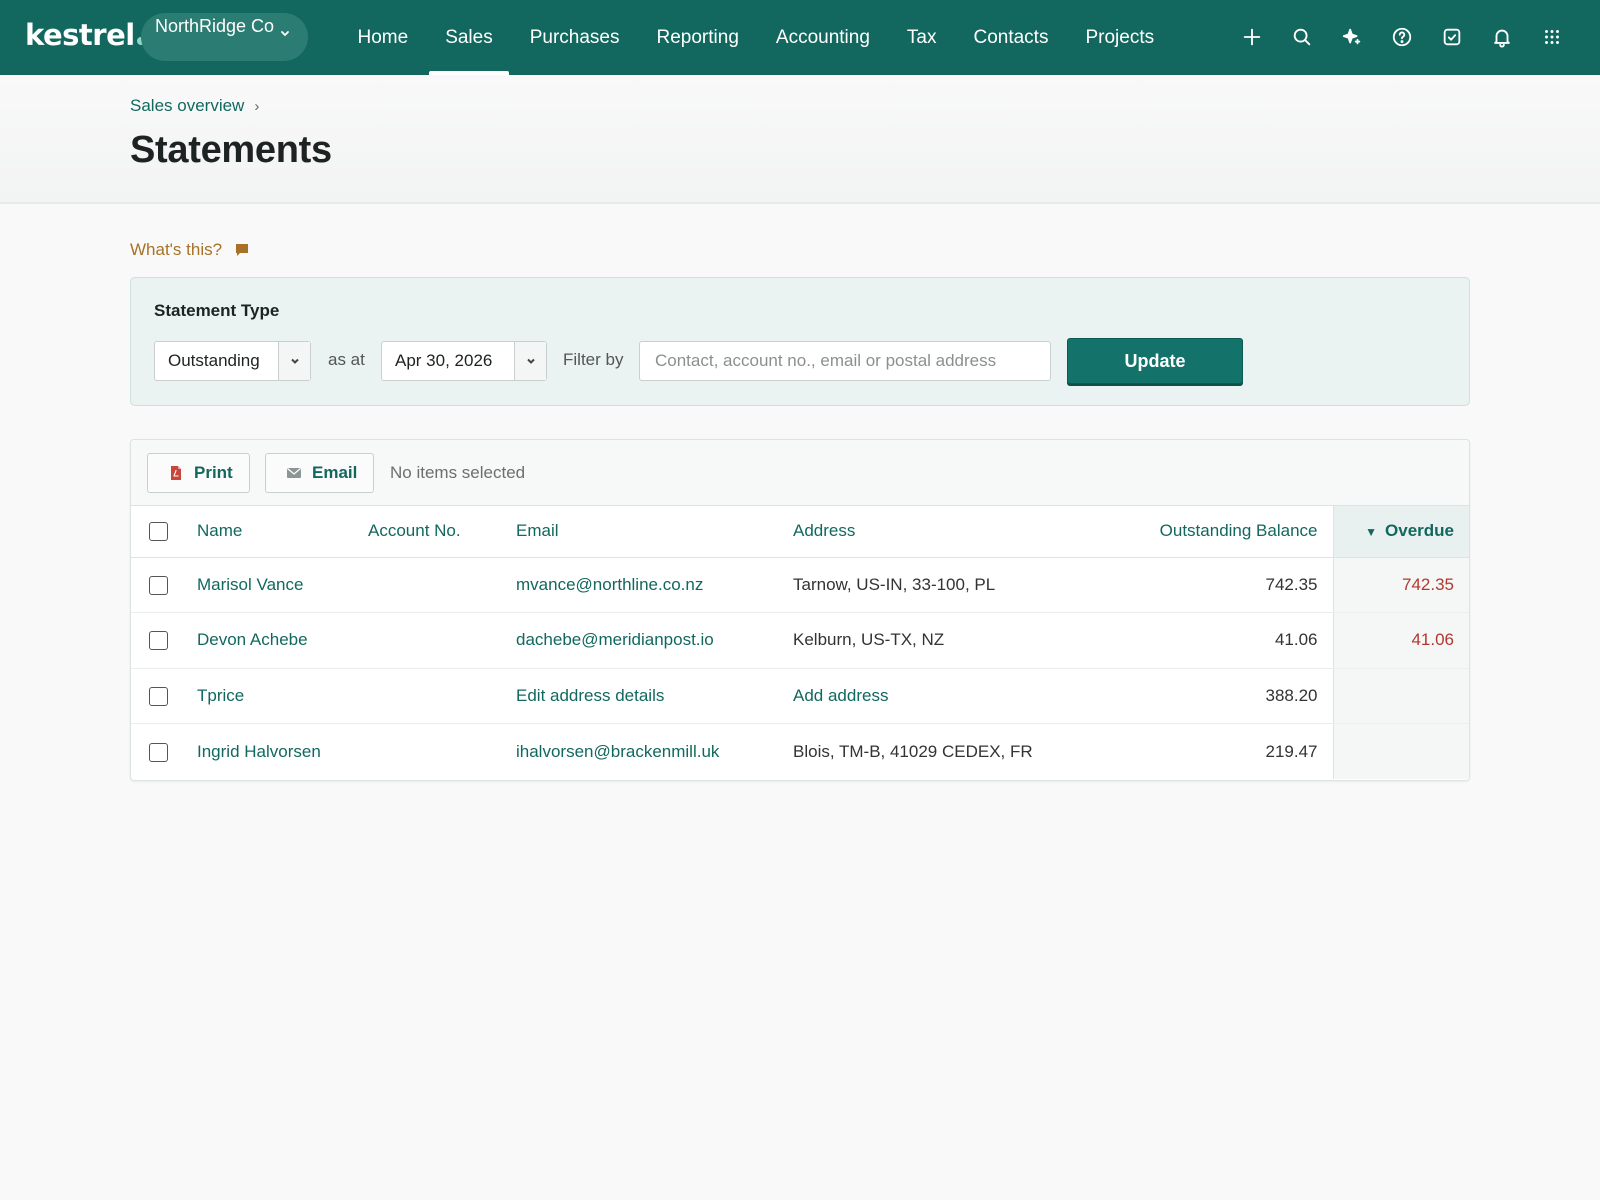 The width and height of the screenshot is (1600, 1200). Describe the element at coordinates (822, 37) in the screenshot. I see `nav-item-accounting: Accounting` at that location.